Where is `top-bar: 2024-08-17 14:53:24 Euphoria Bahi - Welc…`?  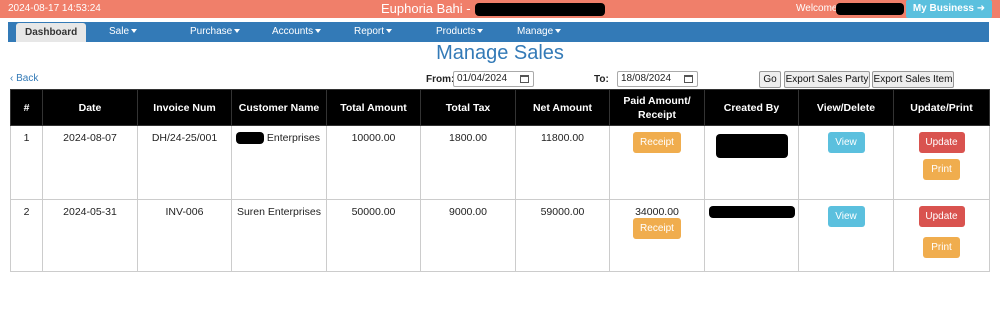 top-bar: 2024-08-17 14:53:24 Euphoria Bahi - Welc… is located at coordinates (500, 9).